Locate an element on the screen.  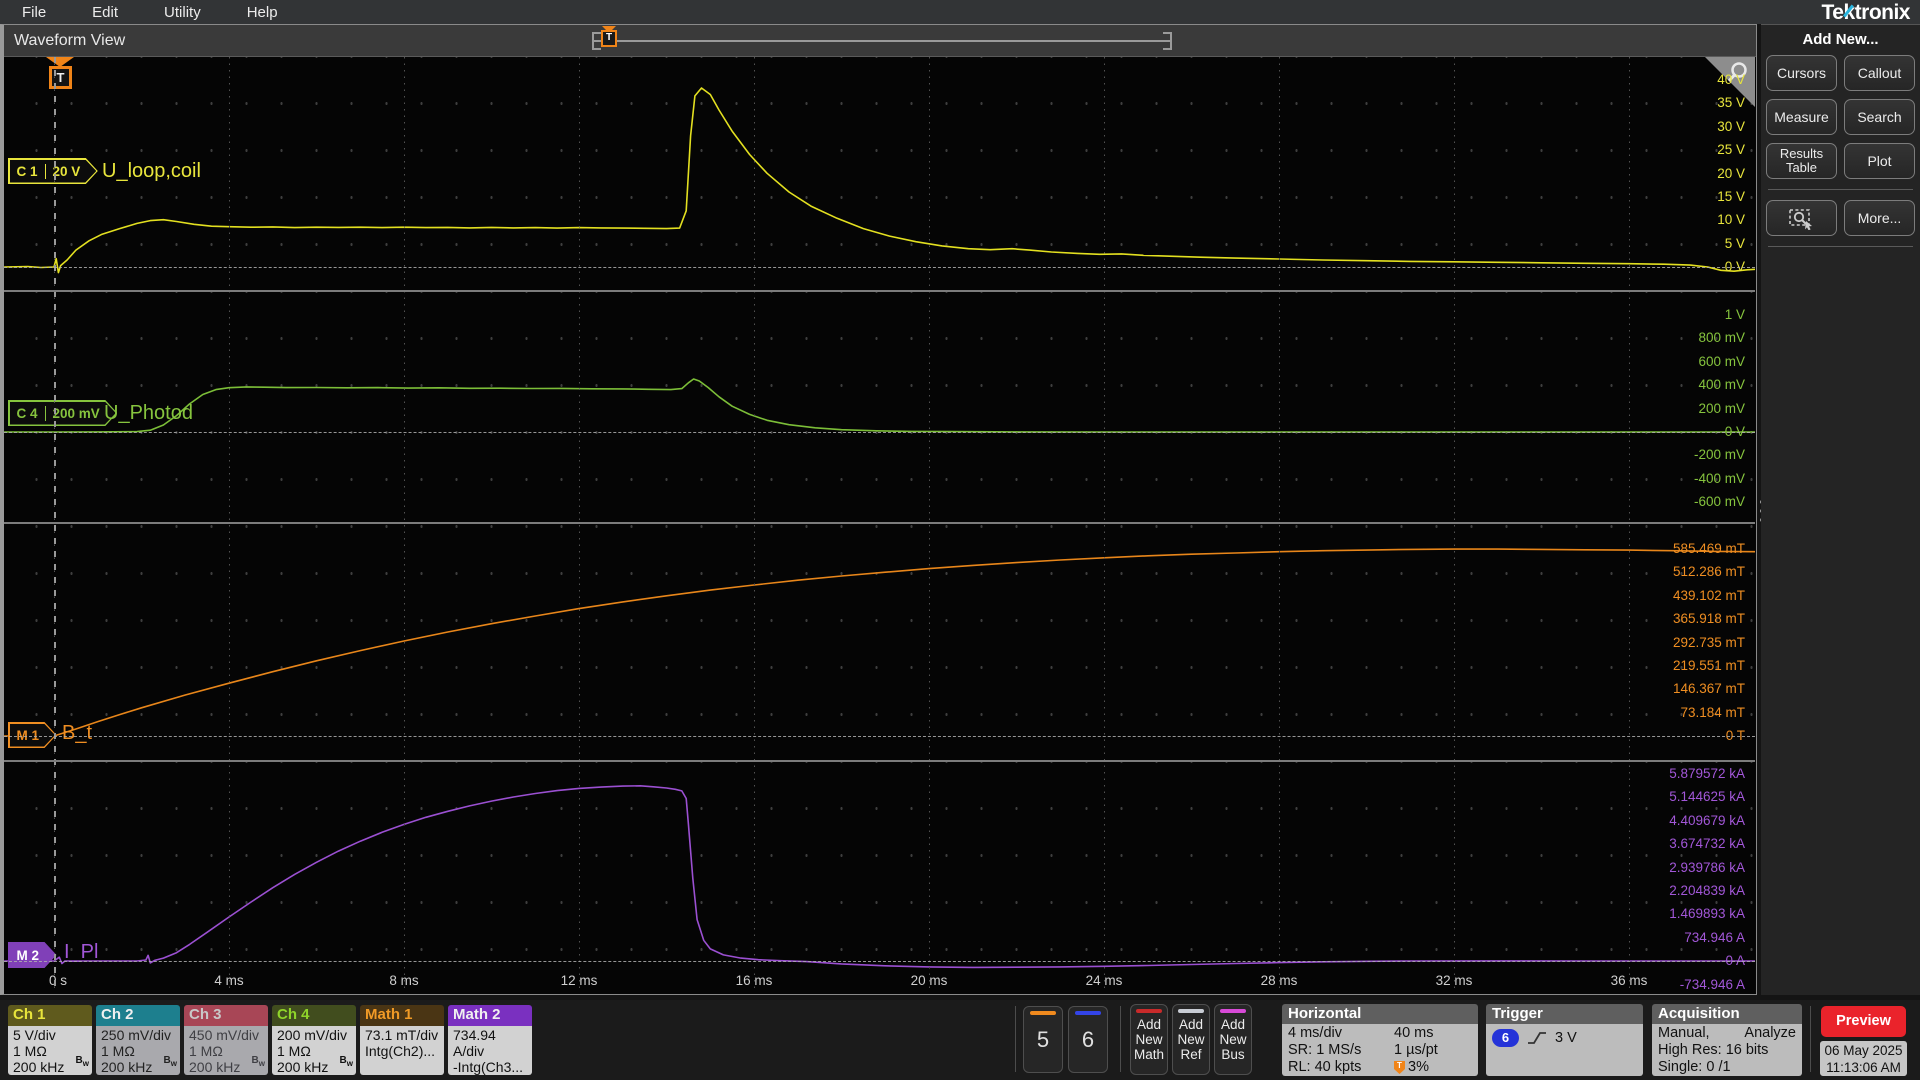
footer-separator is located at coordinates (1120, 1039).